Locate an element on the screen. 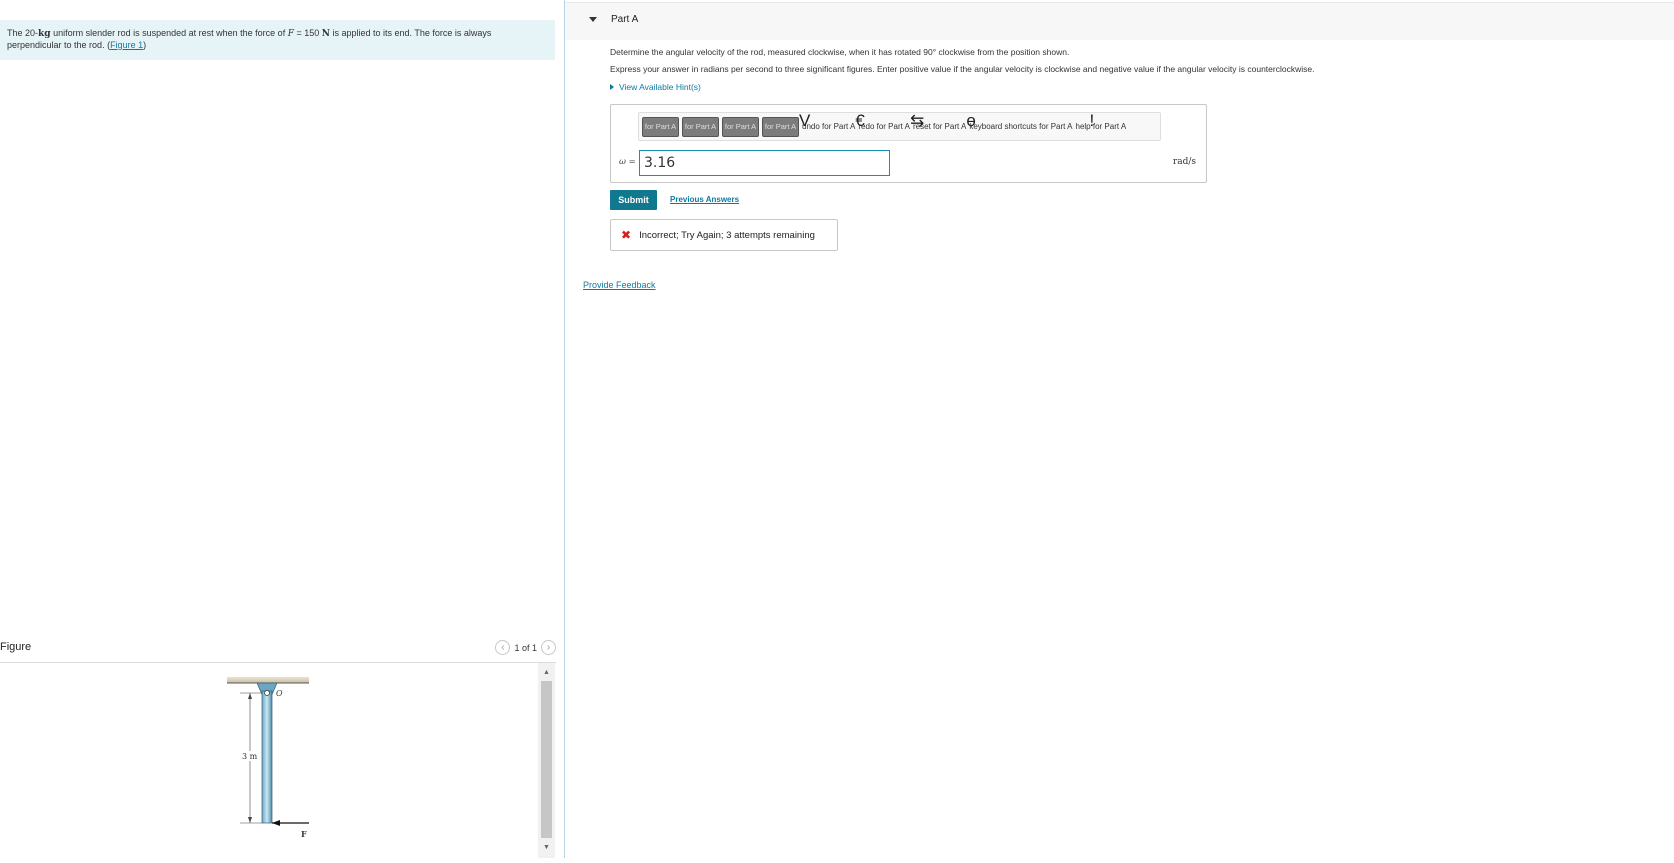 The image size is (1674, 863). figure-header: Figure ‹ 1 of 1 › is located at coordinates (278, 652).